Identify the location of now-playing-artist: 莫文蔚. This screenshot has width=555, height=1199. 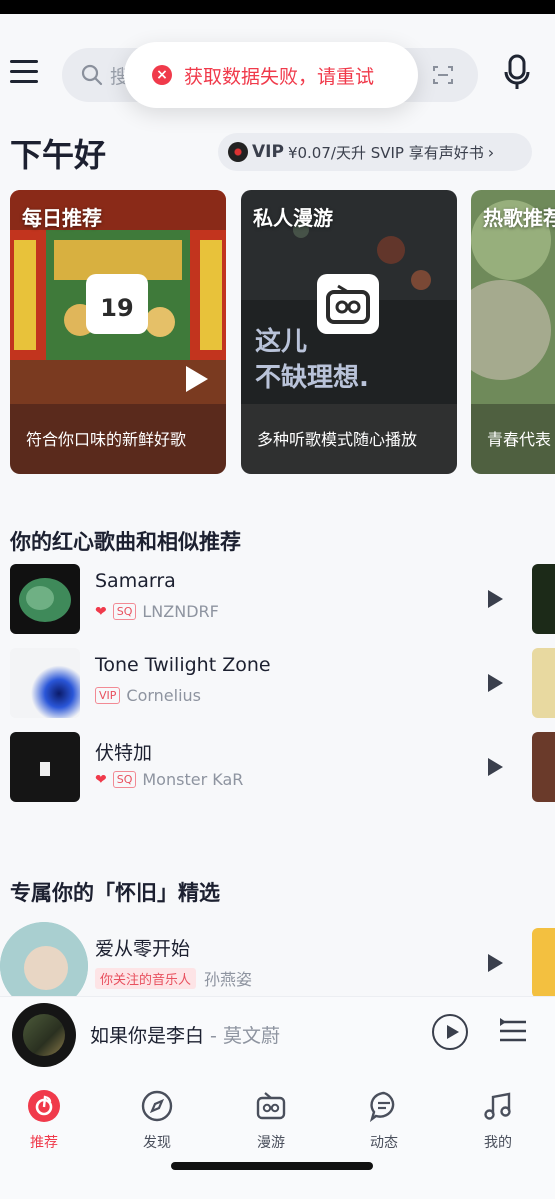
(251, 1036).